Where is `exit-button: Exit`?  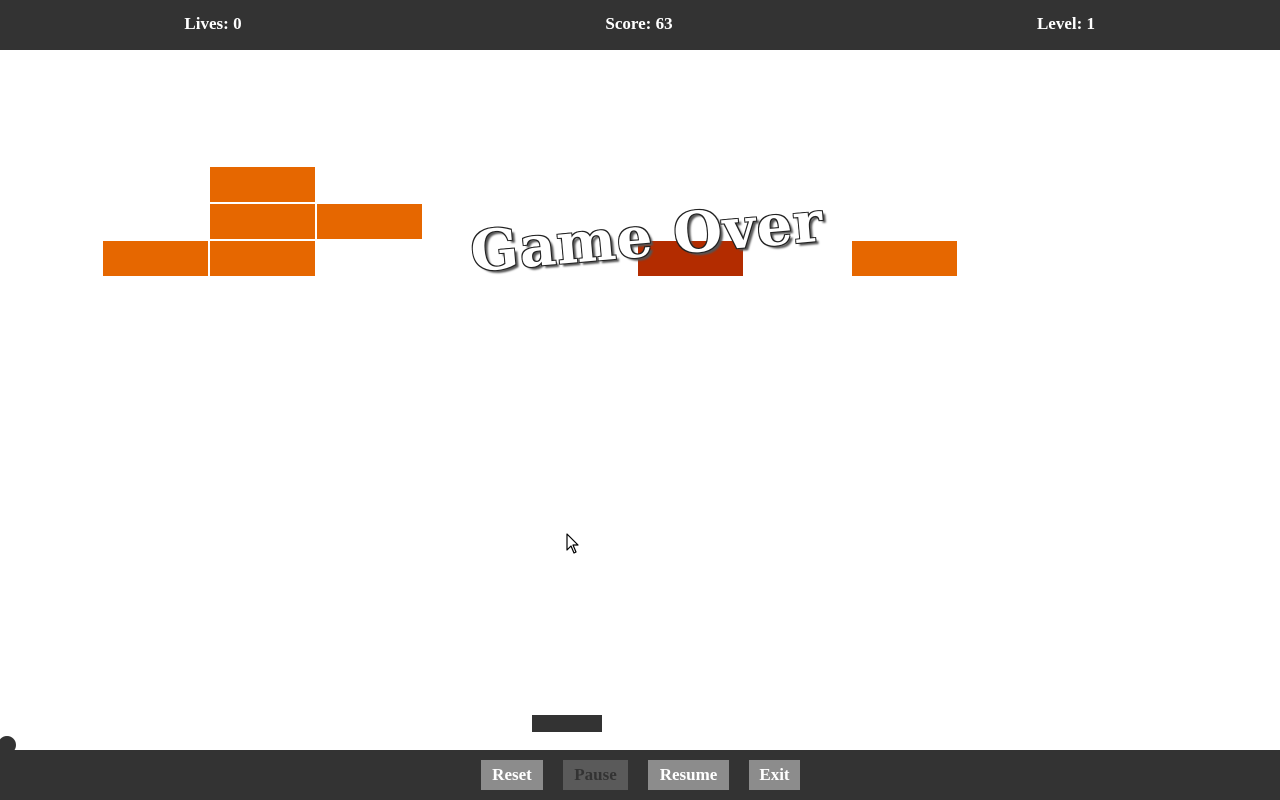
exit-button: Exit is located at coordinates (774, 775).